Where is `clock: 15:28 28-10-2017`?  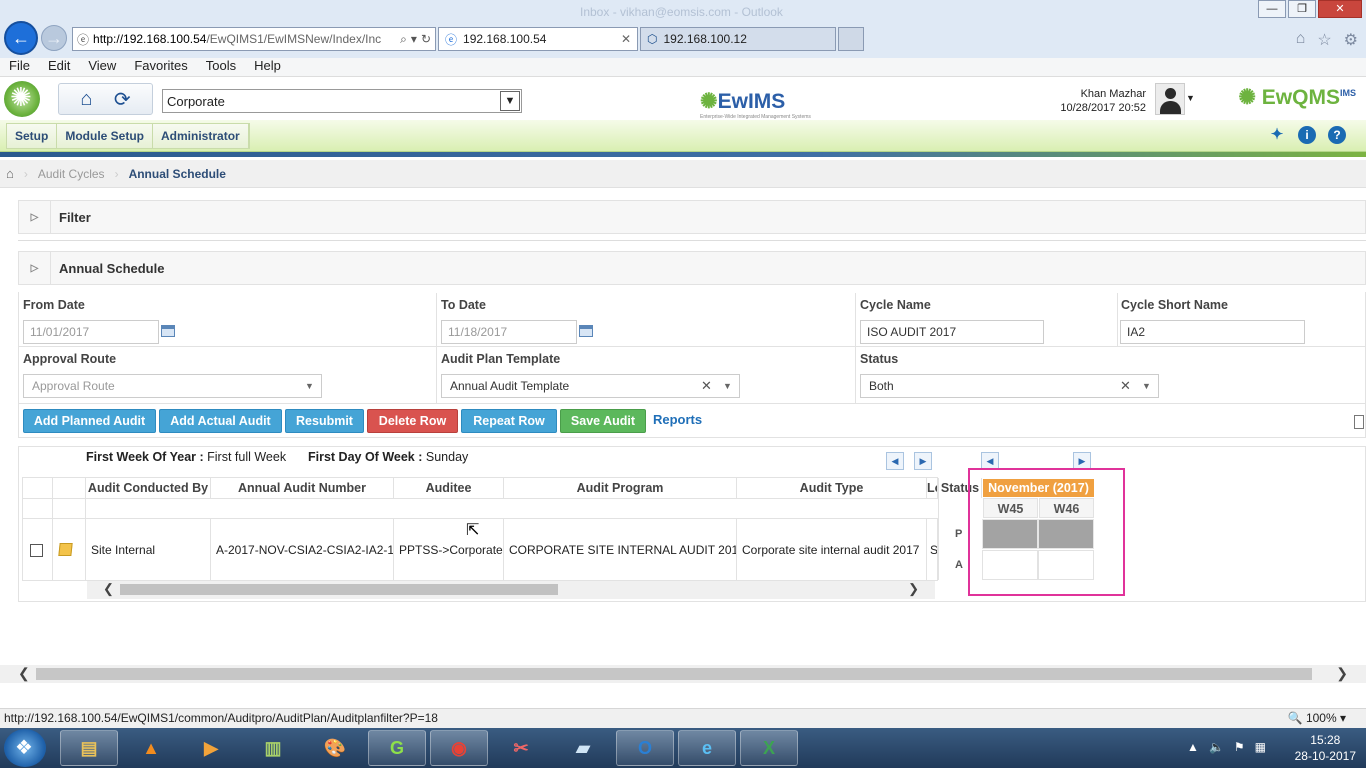 clock: 15:28 28-10-2017 is located at coordinates (1325, 748).